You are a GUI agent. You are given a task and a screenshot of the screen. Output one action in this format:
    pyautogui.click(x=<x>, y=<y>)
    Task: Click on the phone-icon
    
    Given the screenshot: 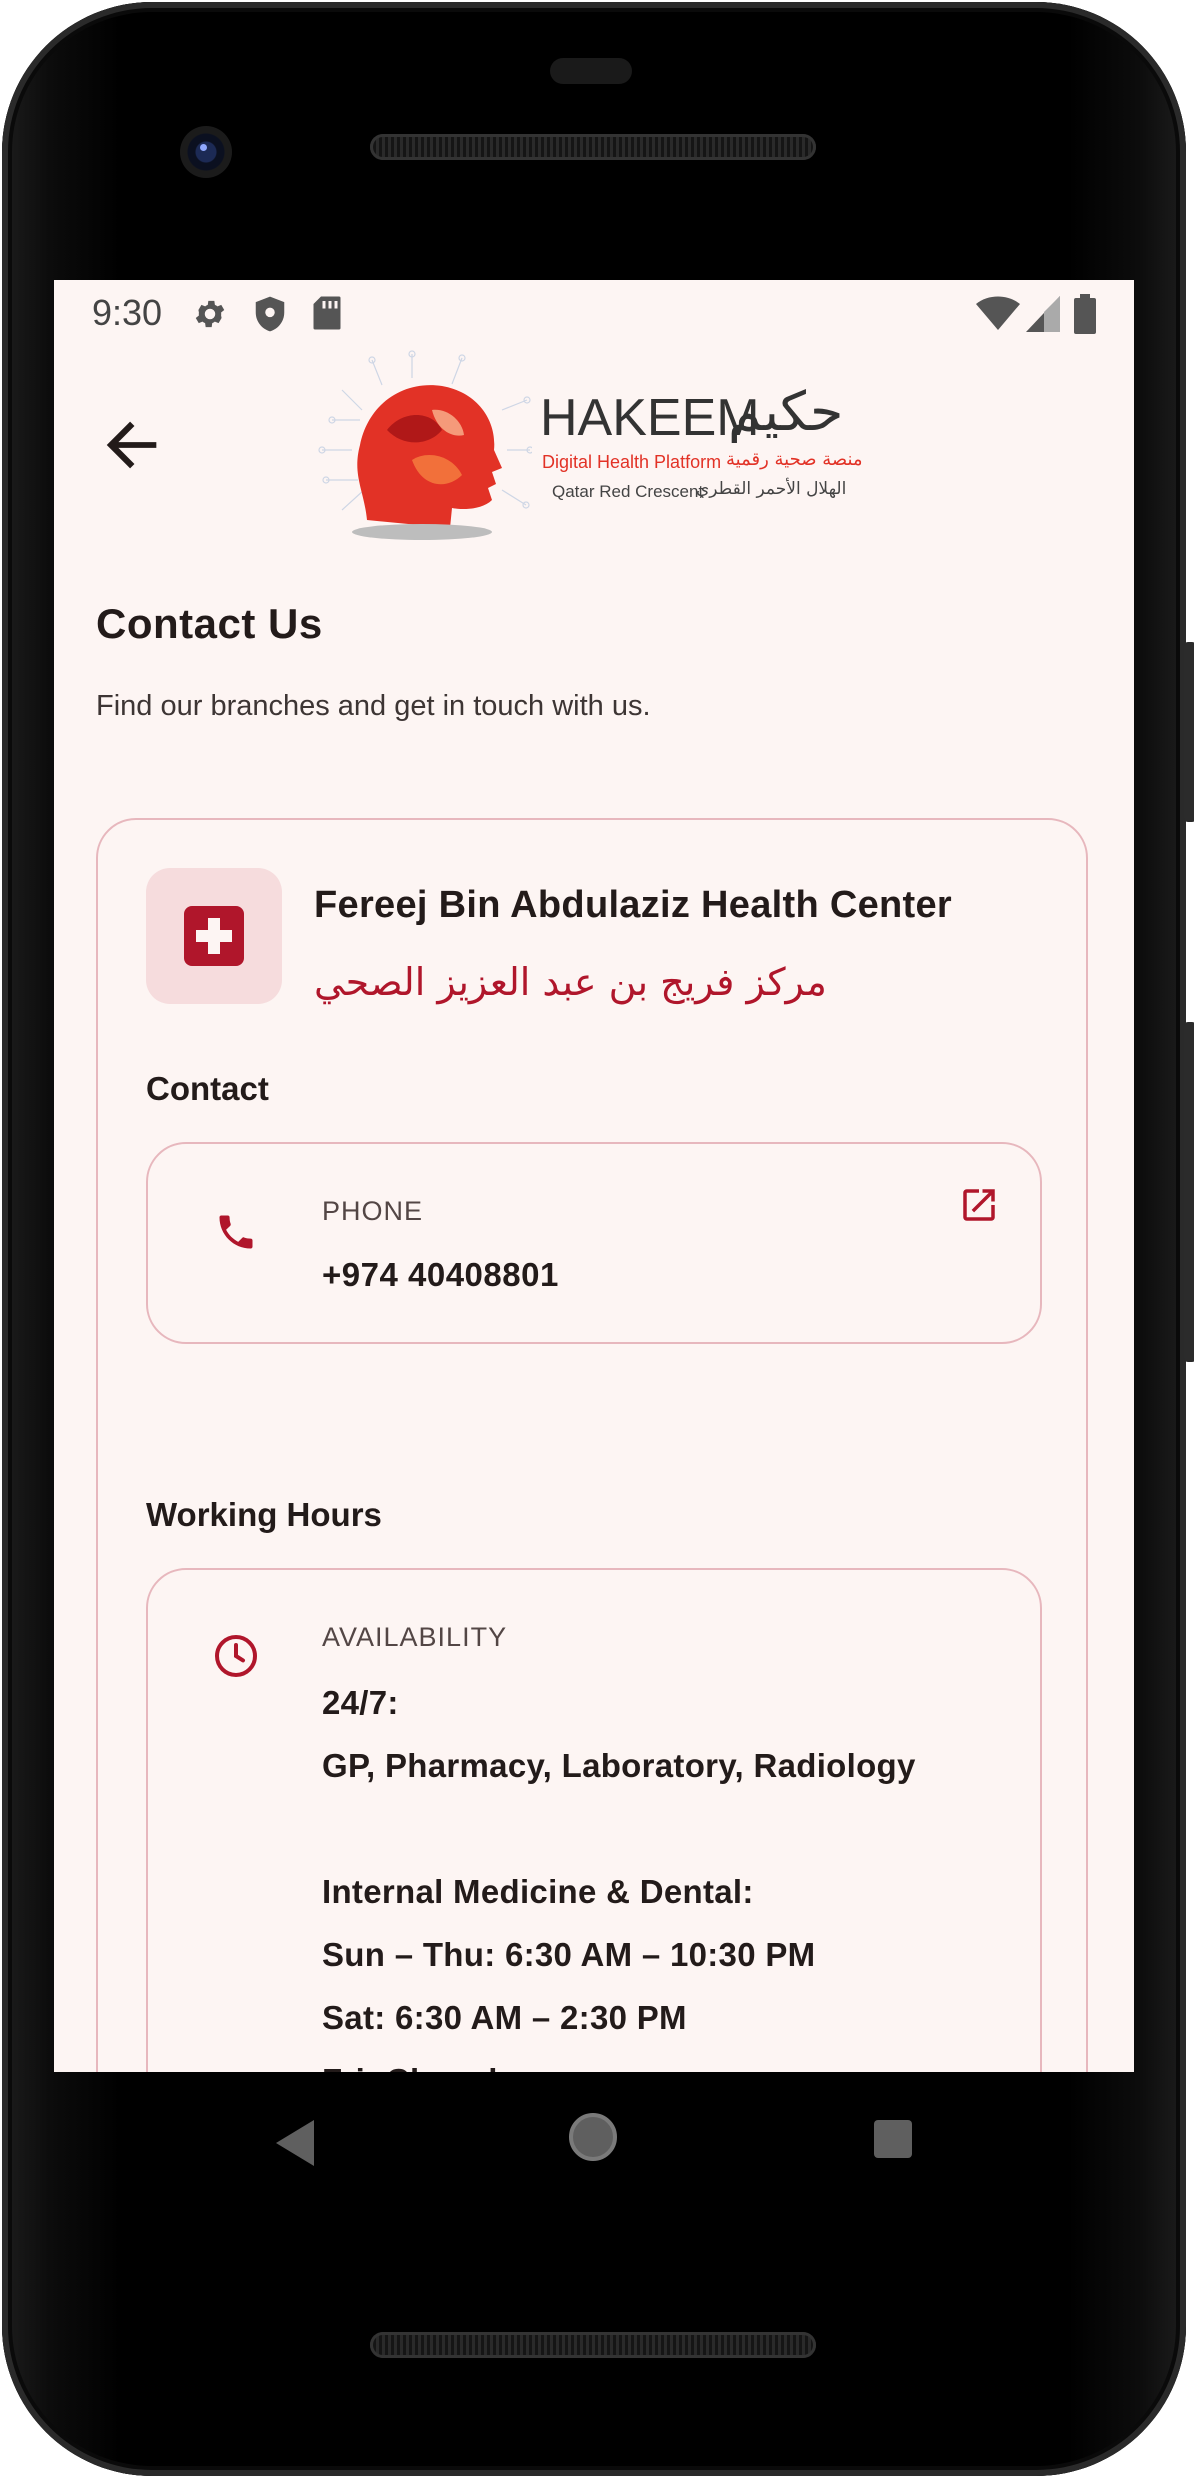 What is the action you would take?
    pyautogui.click(x=236, y=1232)
    